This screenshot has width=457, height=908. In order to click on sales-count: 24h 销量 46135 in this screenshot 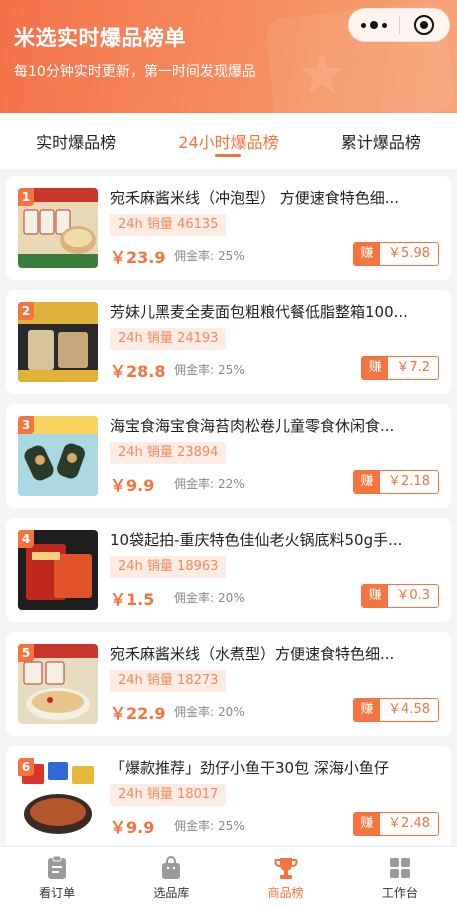, I will do `click(168, 225)`.